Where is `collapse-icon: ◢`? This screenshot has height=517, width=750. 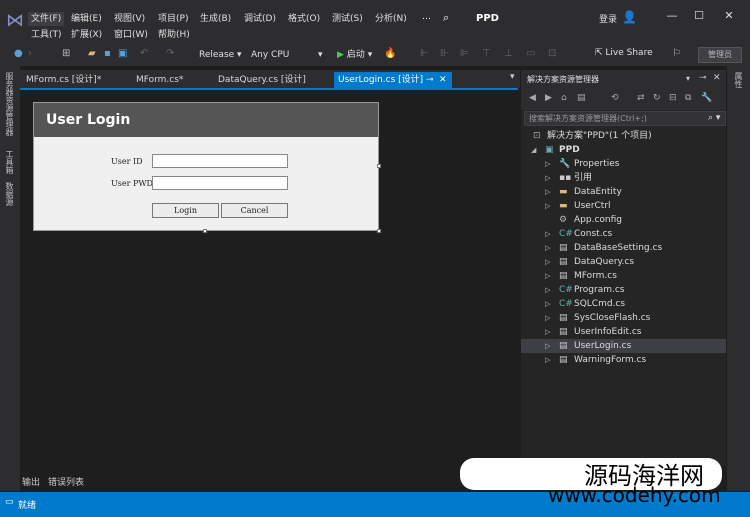 collapse-icon: ◢ is located at coordinates (533, 150).